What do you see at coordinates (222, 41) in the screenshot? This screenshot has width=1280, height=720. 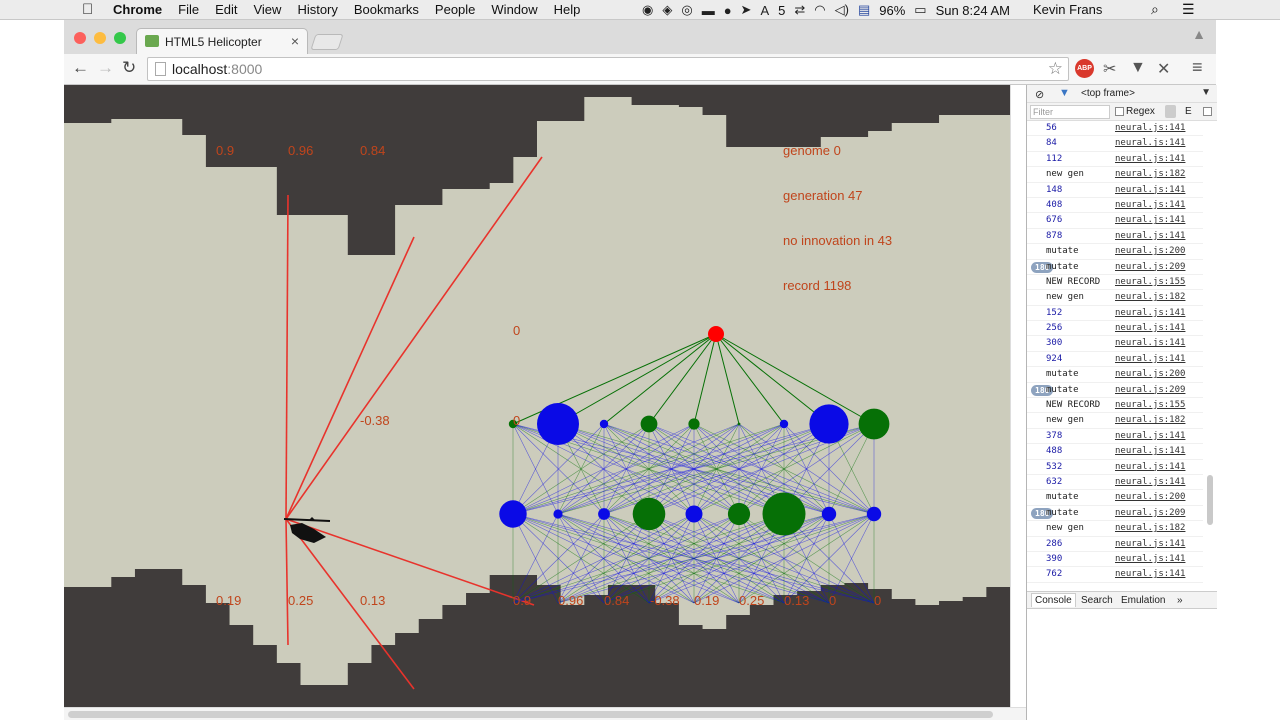 I see `tab-html5-helicopter: HTML5 Helicopter ×` at bounding box center [222, 41].